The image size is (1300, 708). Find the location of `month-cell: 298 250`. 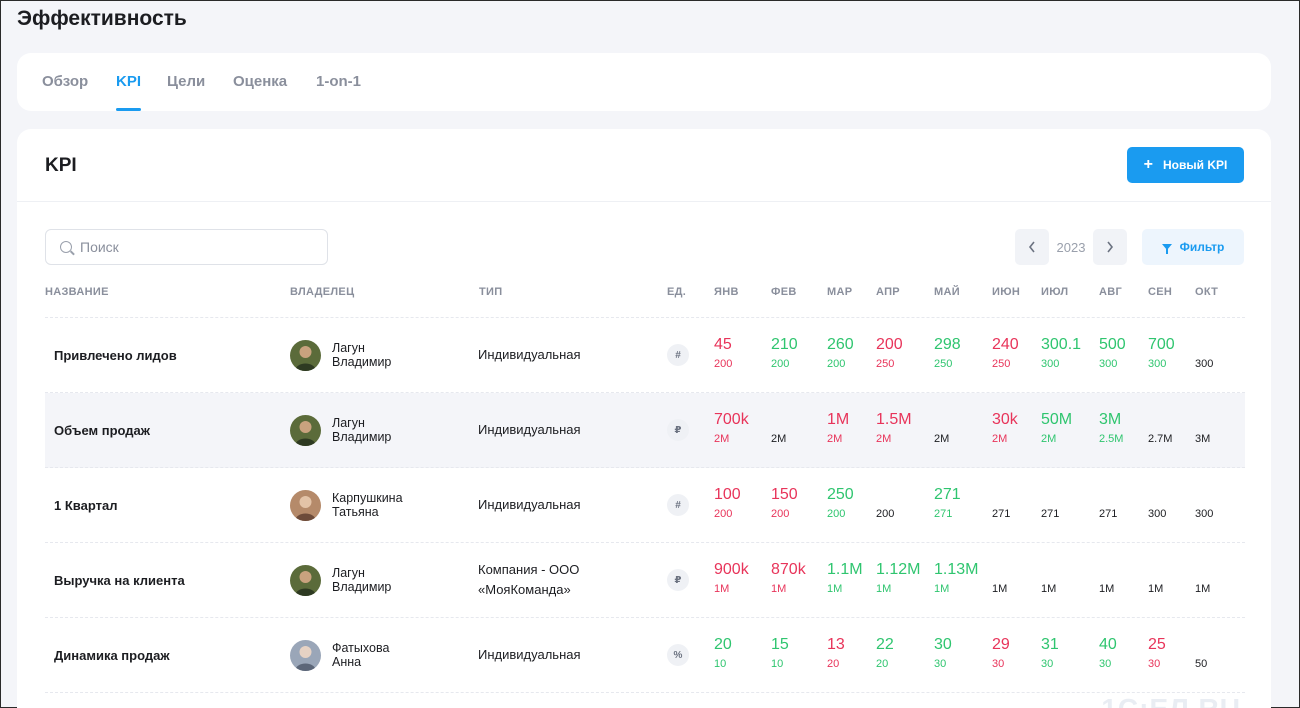

month-cell: 298 250 is located at coordinates (947, 353).